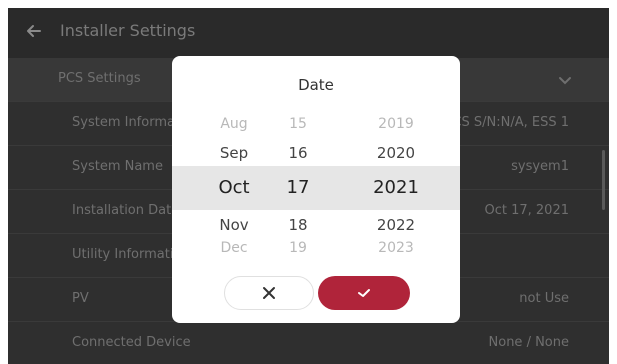  I want to click on month-wheel: Aug Sep Oct Nov Dec, so click(234, 188).